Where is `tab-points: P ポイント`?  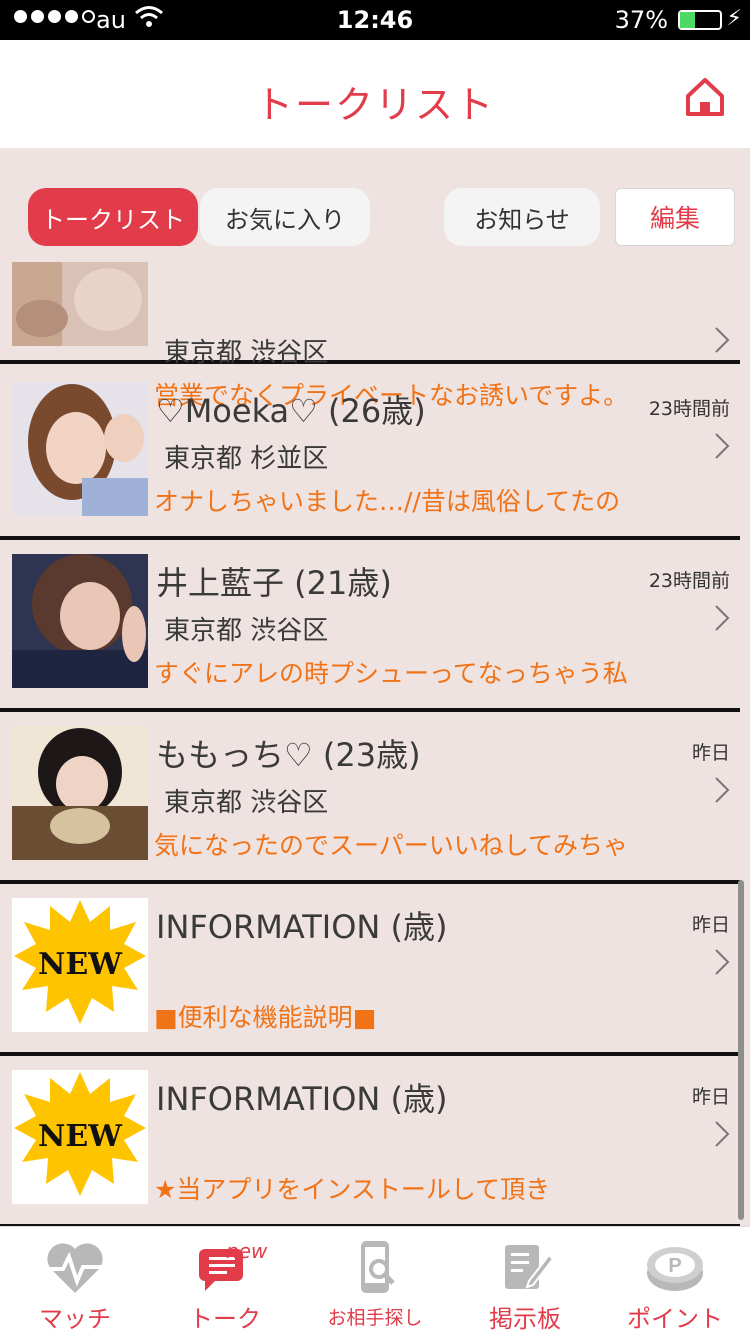
tab-points: P ポイント is located at coordinates (675, 1280).